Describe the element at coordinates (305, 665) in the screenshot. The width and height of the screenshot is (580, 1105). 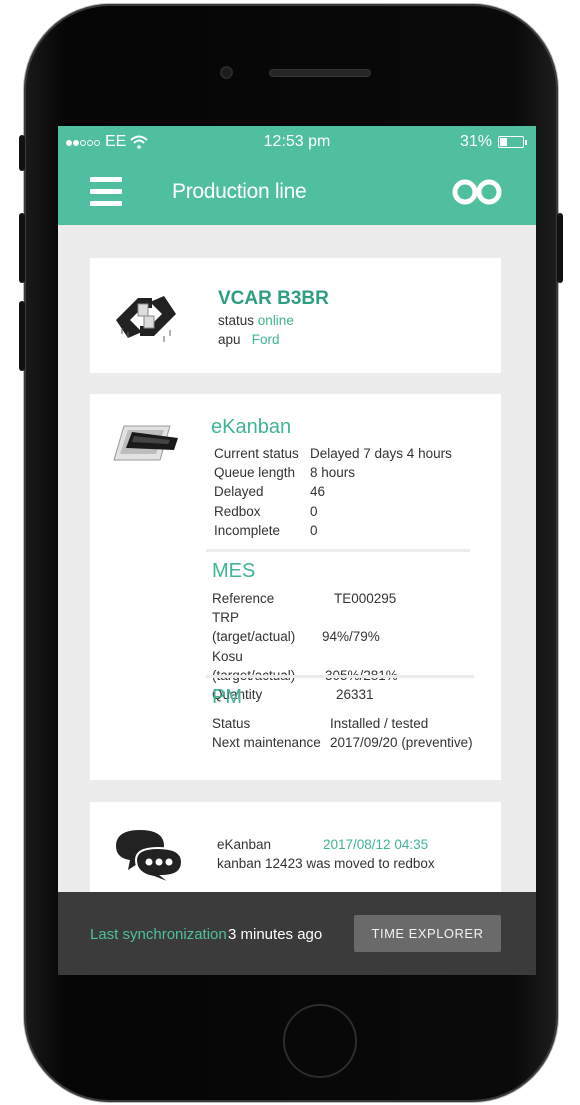
I see `mes-row: Kosu (target/actual)305%/281%` at that location.